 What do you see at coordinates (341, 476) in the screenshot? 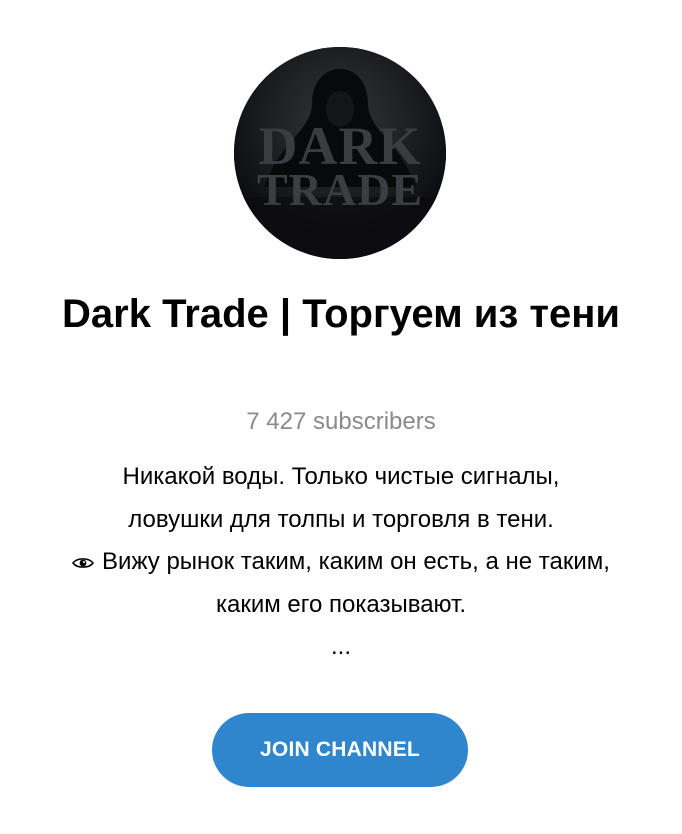
I see `description-line: Никакой воды. Только чистые сигналы,` at bounding box center [341, 476].